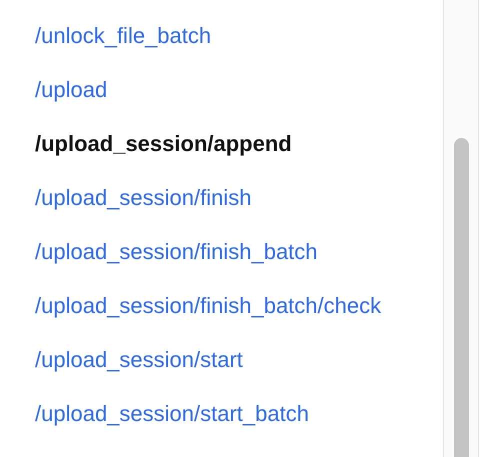 This screenshot has width=500, height=457. Describe the element at coordinates (461, 297) in the screenshot. I see `scrollbar-thumb` at that location.